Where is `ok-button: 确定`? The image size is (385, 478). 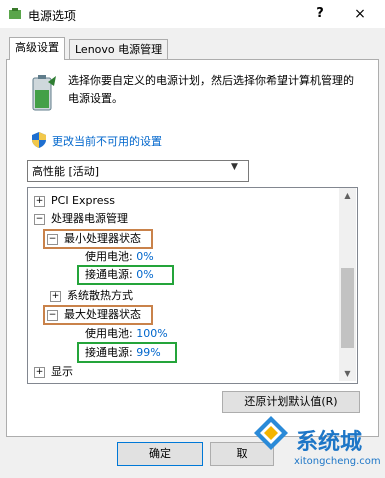 ok-button: 确定 is located at coordinates (160, 454).